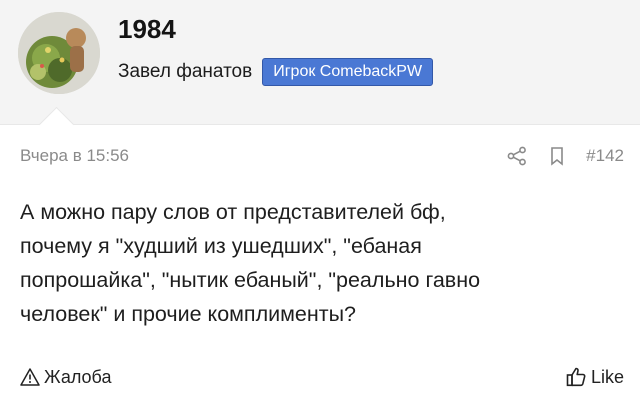 This screenshot has height=400, width=640. I want to click on like-button: Like, so click(594, 377).